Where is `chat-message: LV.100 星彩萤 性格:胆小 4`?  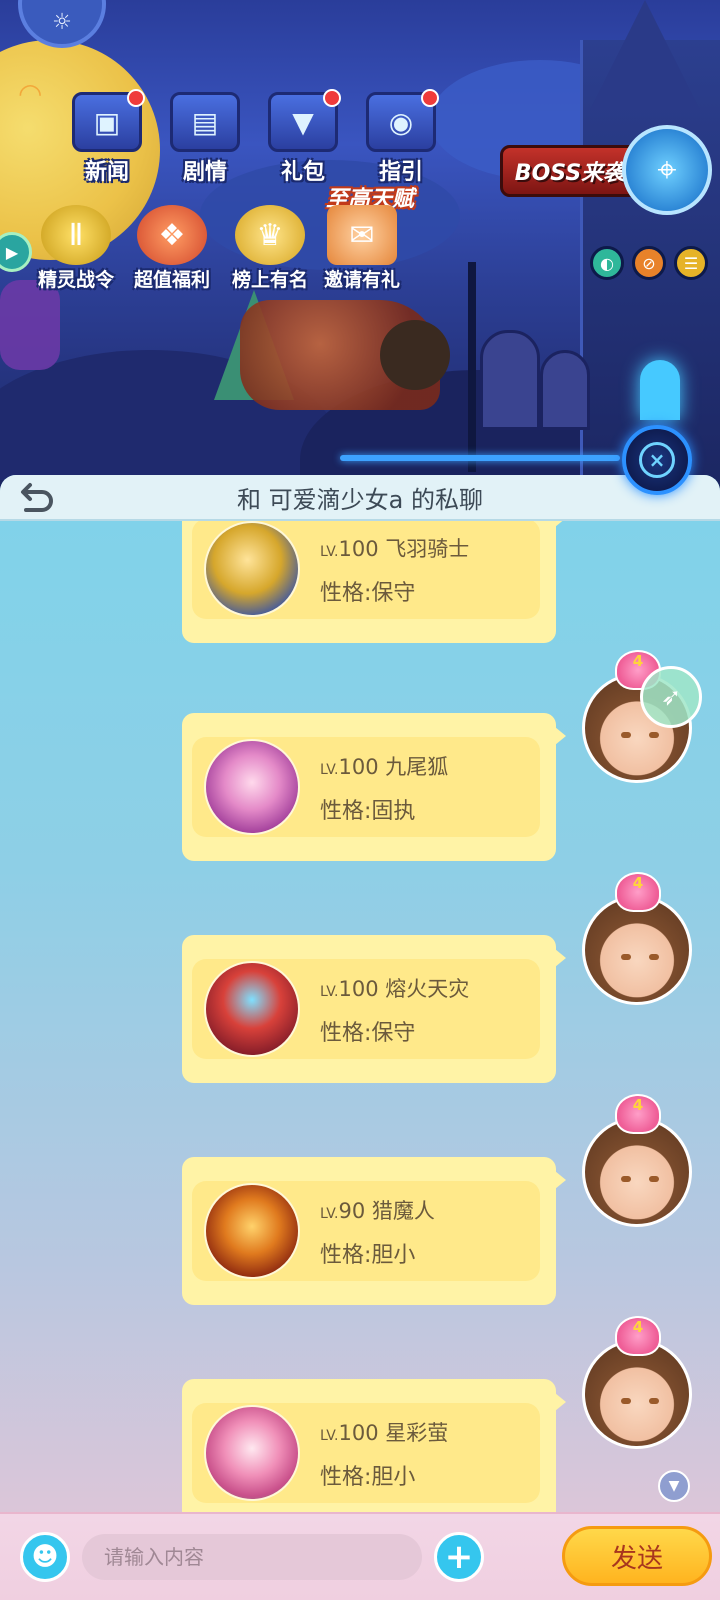
chat-message: LV.100 星彩萤 性格:胆小 4 is located at coordinates (360, 1418).